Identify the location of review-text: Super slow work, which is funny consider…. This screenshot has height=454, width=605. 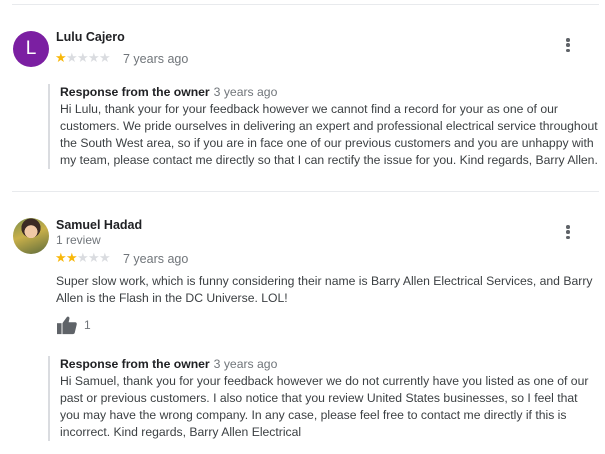
(324, 289).